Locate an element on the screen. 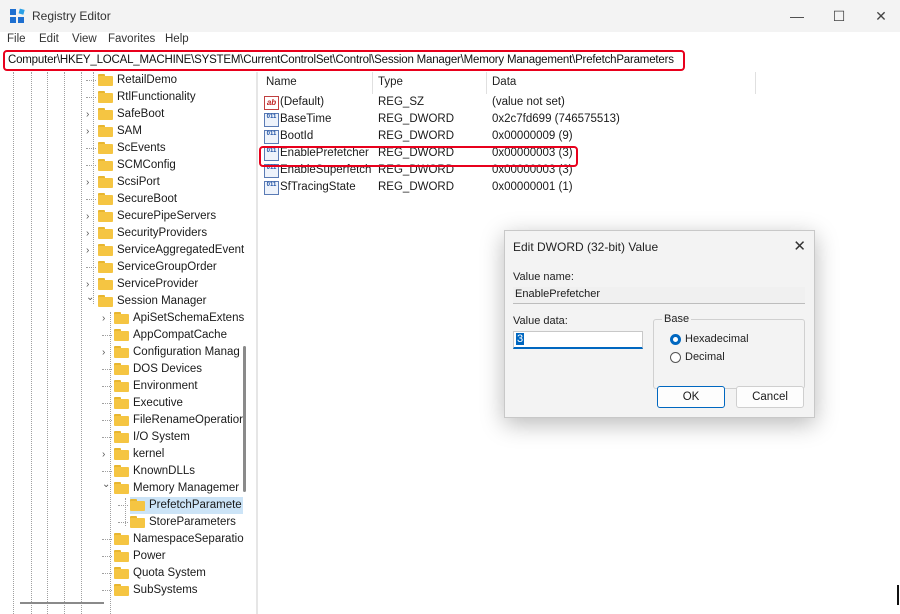 The image size is (900, 614). tree-item: › ApiSetSchemaExtens is located at coordinates (122, 318).